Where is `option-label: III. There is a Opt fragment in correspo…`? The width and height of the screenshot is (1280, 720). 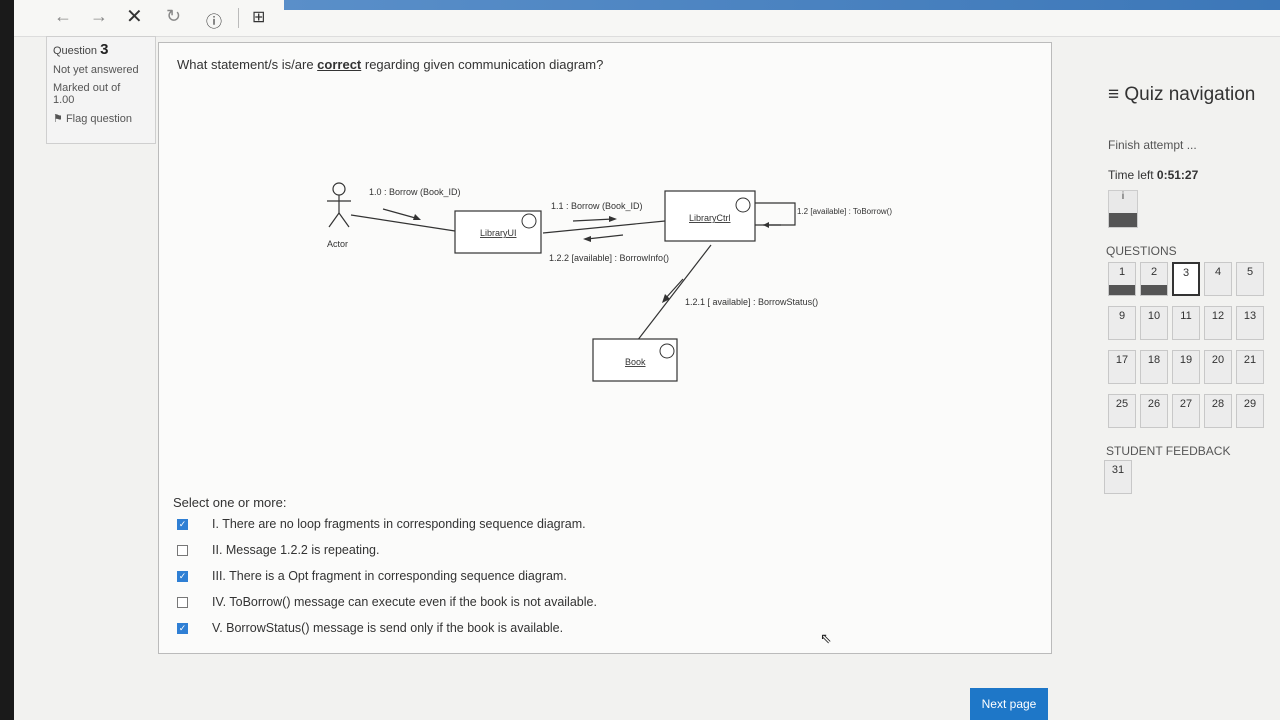
option-label: III. There is a Opt fragment in correspo… is located at coordinates (389, 576).